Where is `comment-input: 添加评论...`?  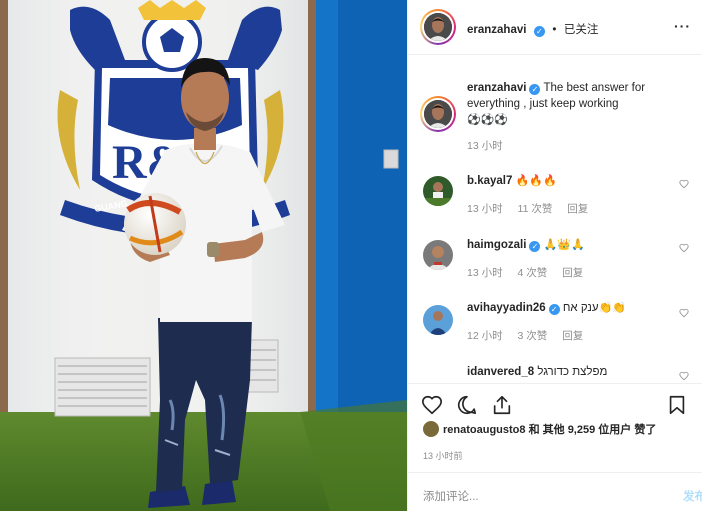 comment-input: 添加评论... is located at coordinates (451, 496).